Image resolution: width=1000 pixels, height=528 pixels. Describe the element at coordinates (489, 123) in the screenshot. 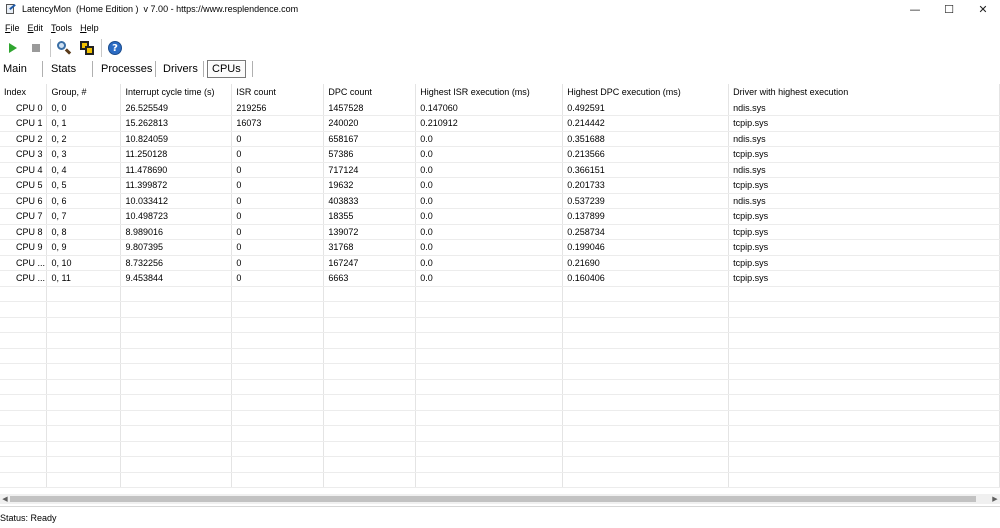

I see `cell: 0.210912` at that location.